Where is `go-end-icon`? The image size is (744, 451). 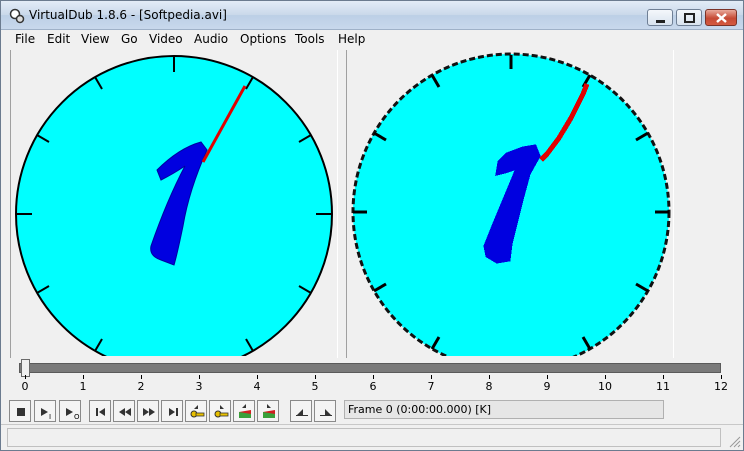 go-end-icon is located at coordinates (173, 412).